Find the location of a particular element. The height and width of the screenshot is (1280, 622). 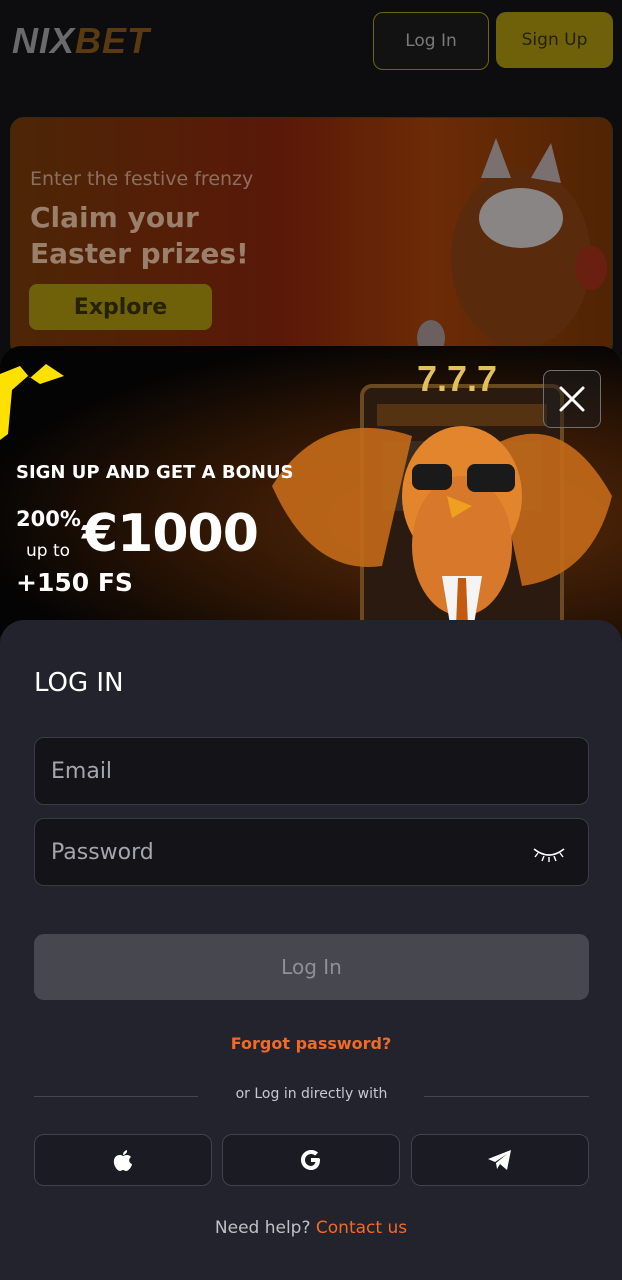

logo-text-nix: NIX is located at coordinates (44, 40).